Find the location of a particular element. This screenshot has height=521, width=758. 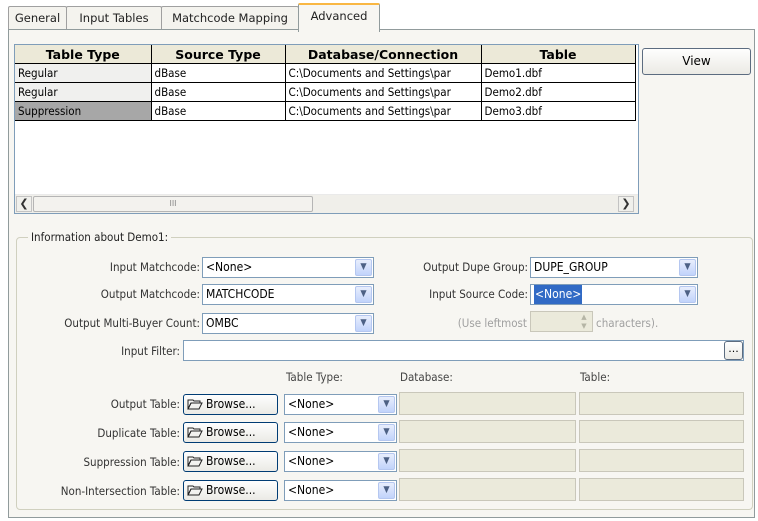

table-column-label: Table: is located at coordinates (595, 377).